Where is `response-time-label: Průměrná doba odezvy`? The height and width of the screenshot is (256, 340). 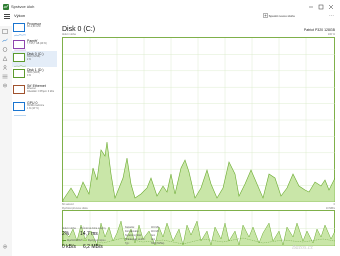
response-time-label: Průměrná doba odezvy is located at coordinates (93, 228).